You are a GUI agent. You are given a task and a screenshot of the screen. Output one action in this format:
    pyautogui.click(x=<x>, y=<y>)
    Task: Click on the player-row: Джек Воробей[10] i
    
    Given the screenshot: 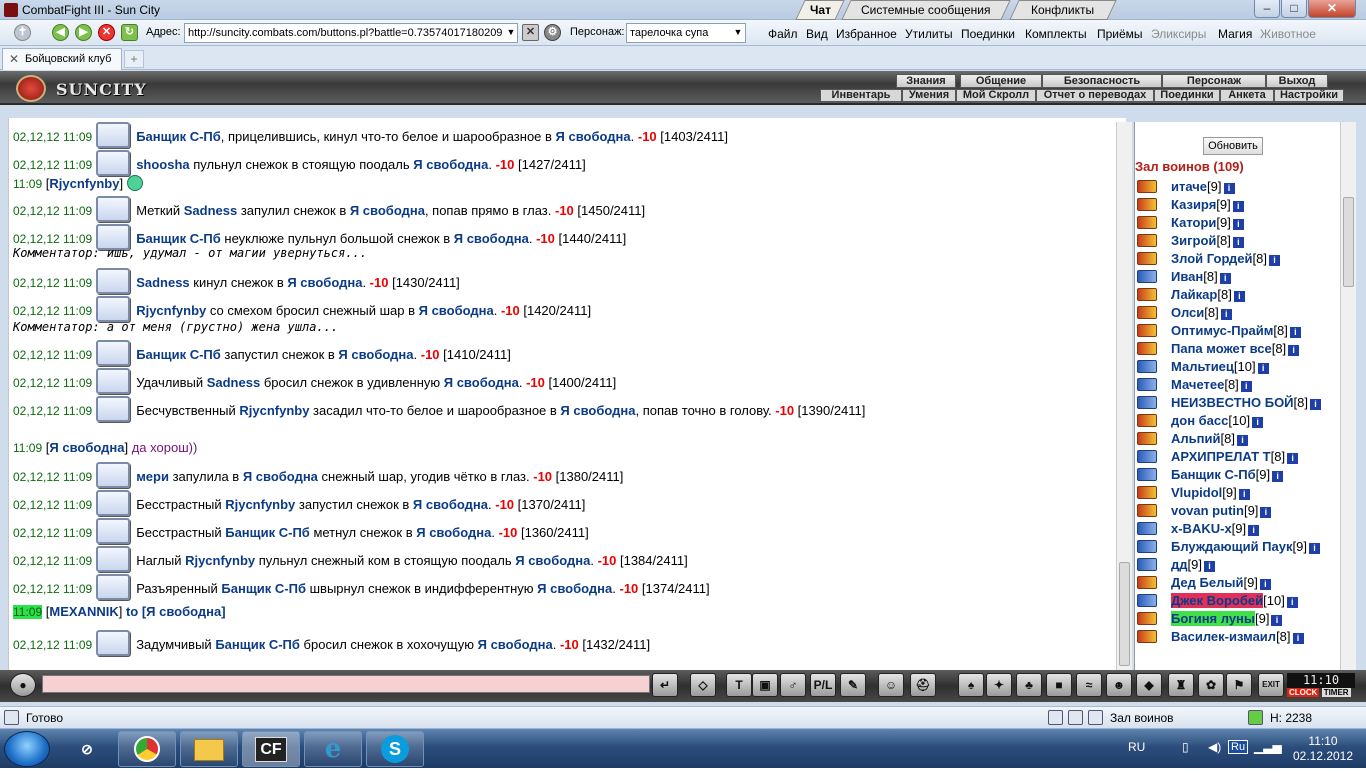 What is the action you would take?
    pyautogui.click(x=1240, y=601)
    